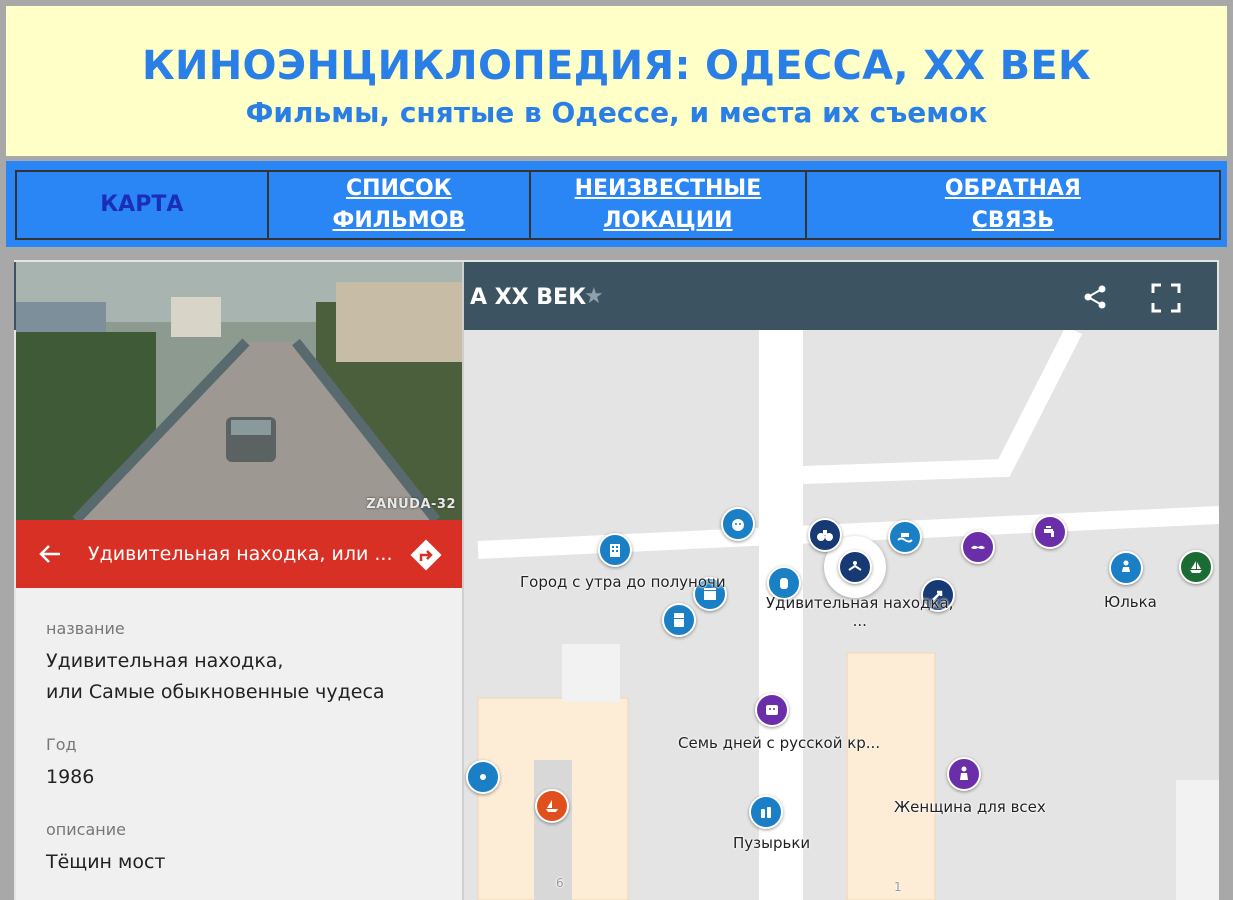 The image size is (1233, 900). I want to click on sailing-ship-icon, so click(1196, 567).